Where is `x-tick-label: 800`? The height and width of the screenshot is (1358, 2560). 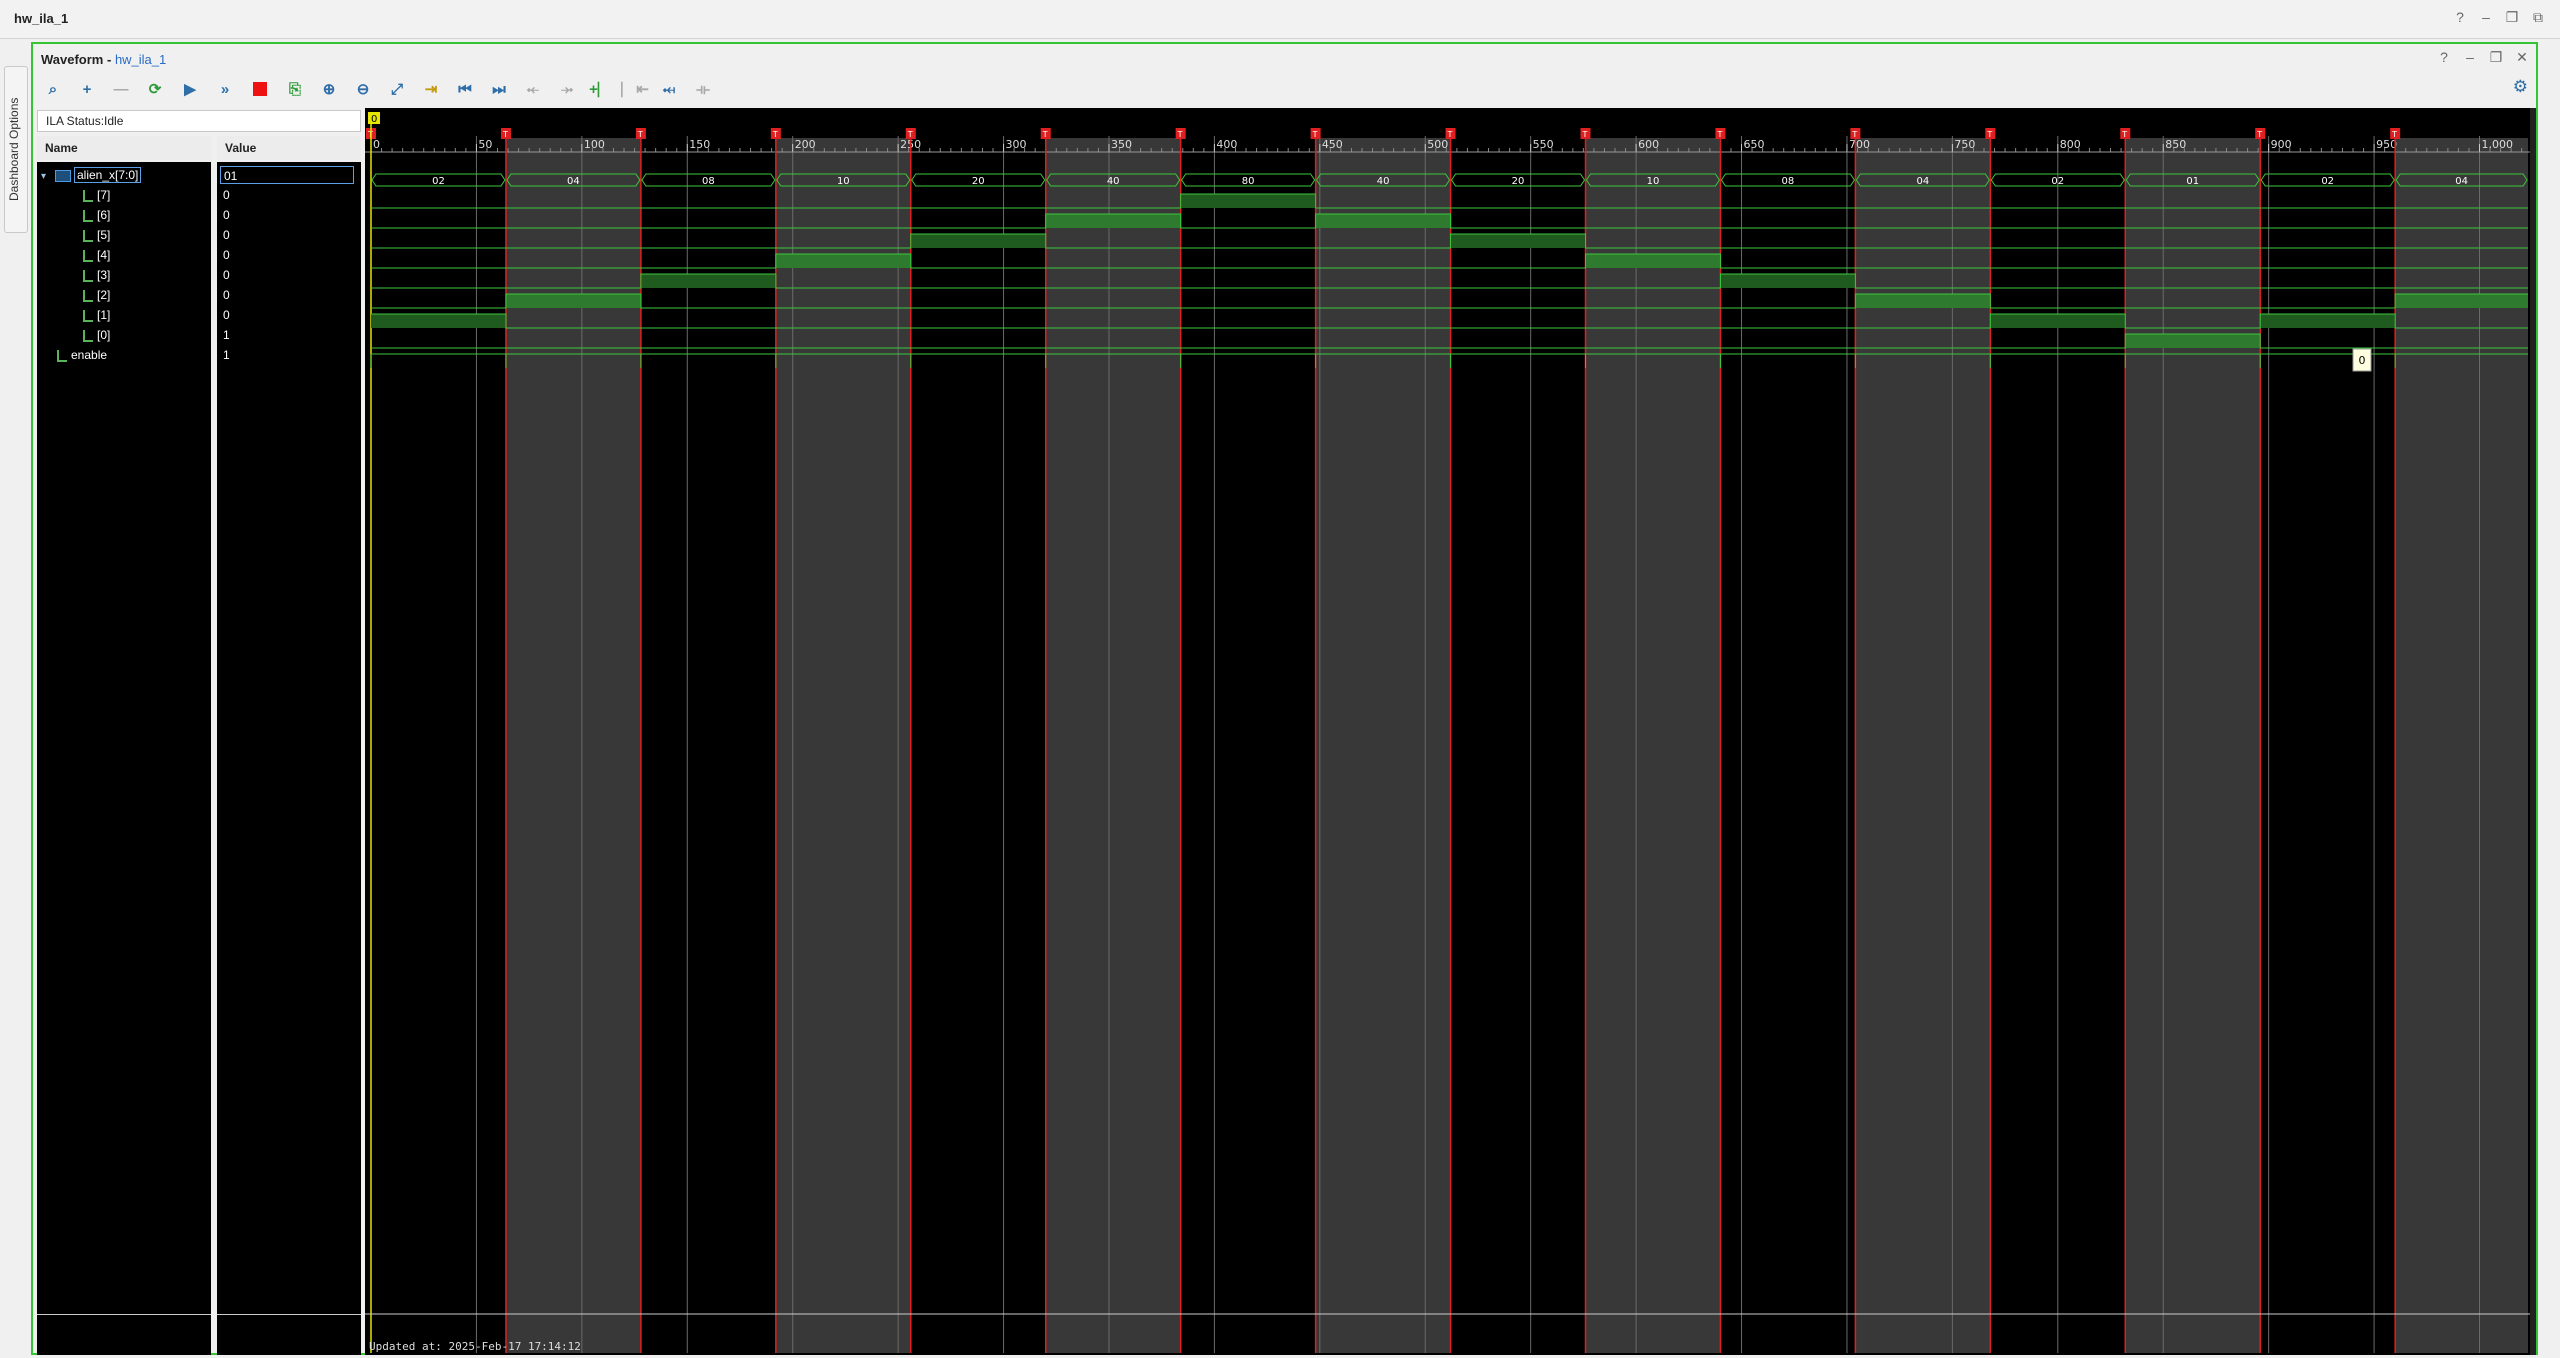 x-tick-label: 800 is located at coordinates (2070, 144).